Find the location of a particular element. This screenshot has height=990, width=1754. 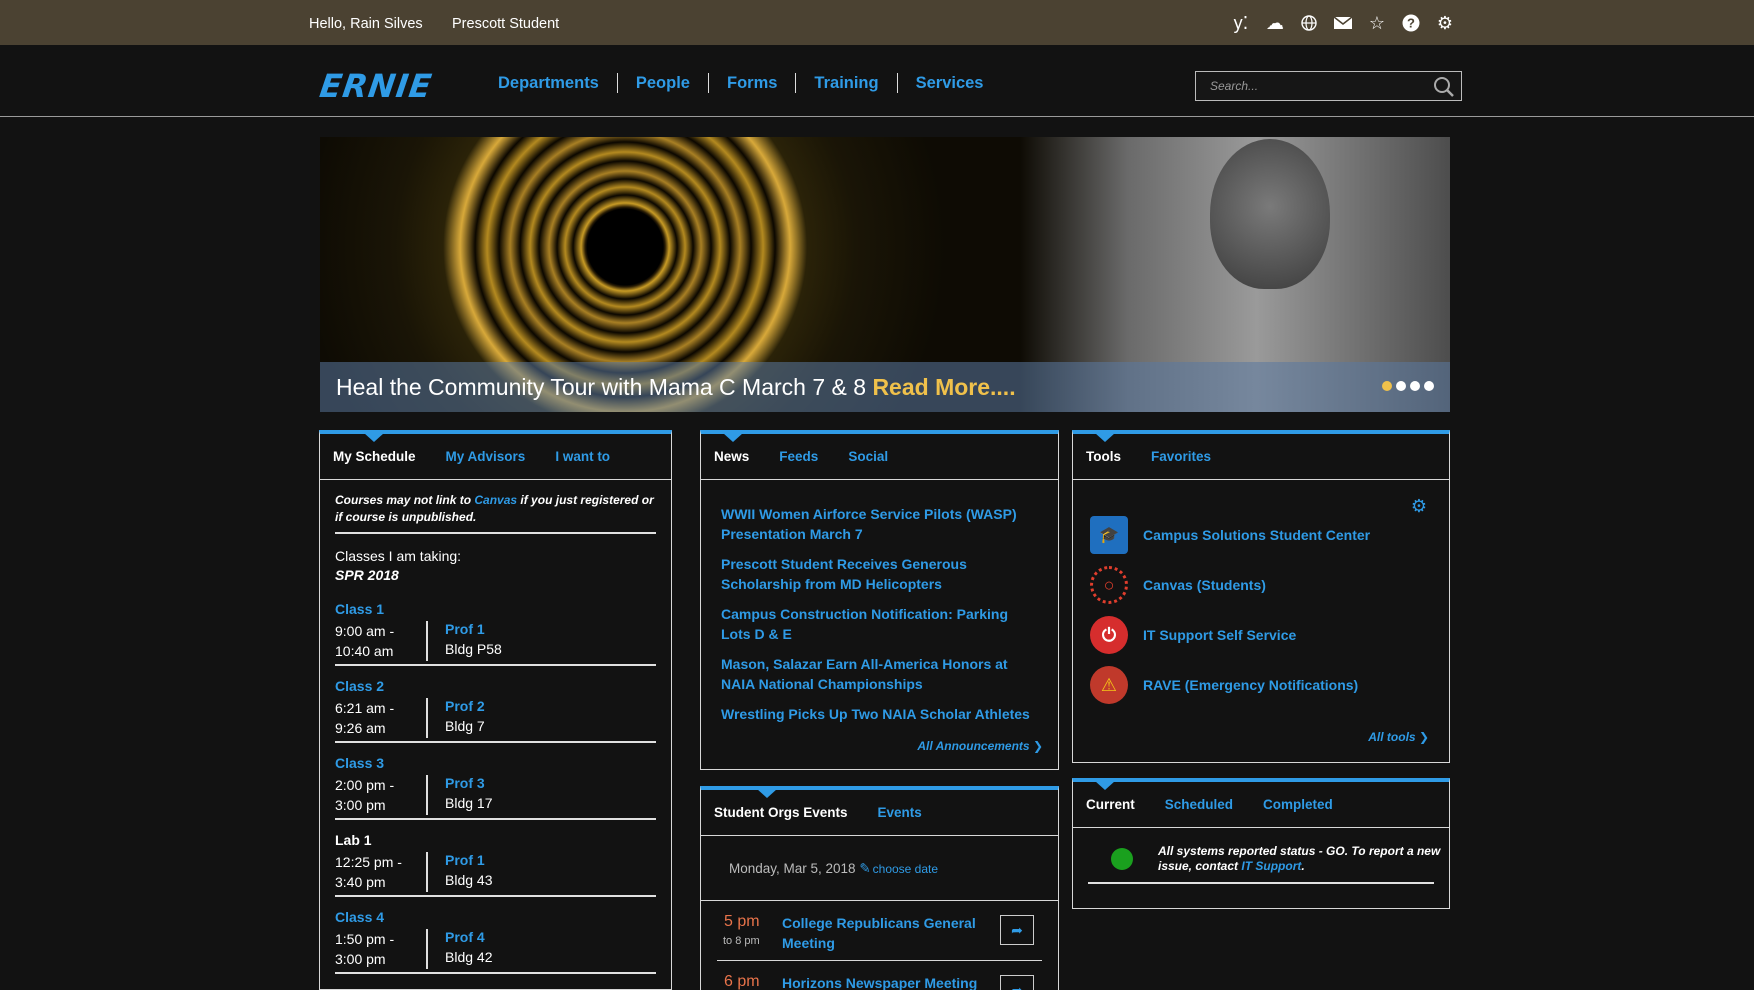

tool-label: Campus Solutions Student Center is located at coordinates (1256, 535).